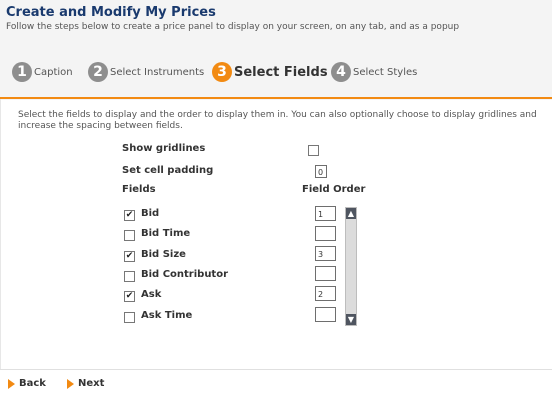 Image resolution: width=552 pixels, height=407 pixels. I want to click on step-number-icon: 4, so click(341, 72).